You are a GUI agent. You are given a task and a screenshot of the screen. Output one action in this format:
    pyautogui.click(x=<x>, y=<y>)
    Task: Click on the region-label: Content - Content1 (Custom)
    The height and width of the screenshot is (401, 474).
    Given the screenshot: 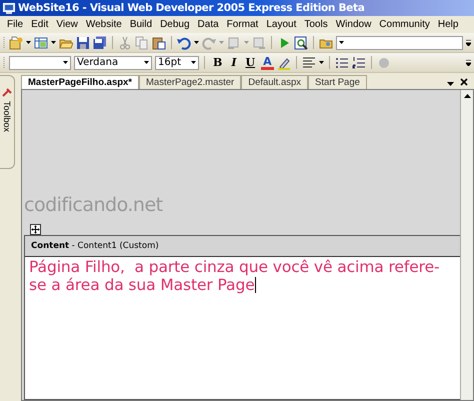 What is the action you would take?
    pyautogui.click(x=95, y=246)
    